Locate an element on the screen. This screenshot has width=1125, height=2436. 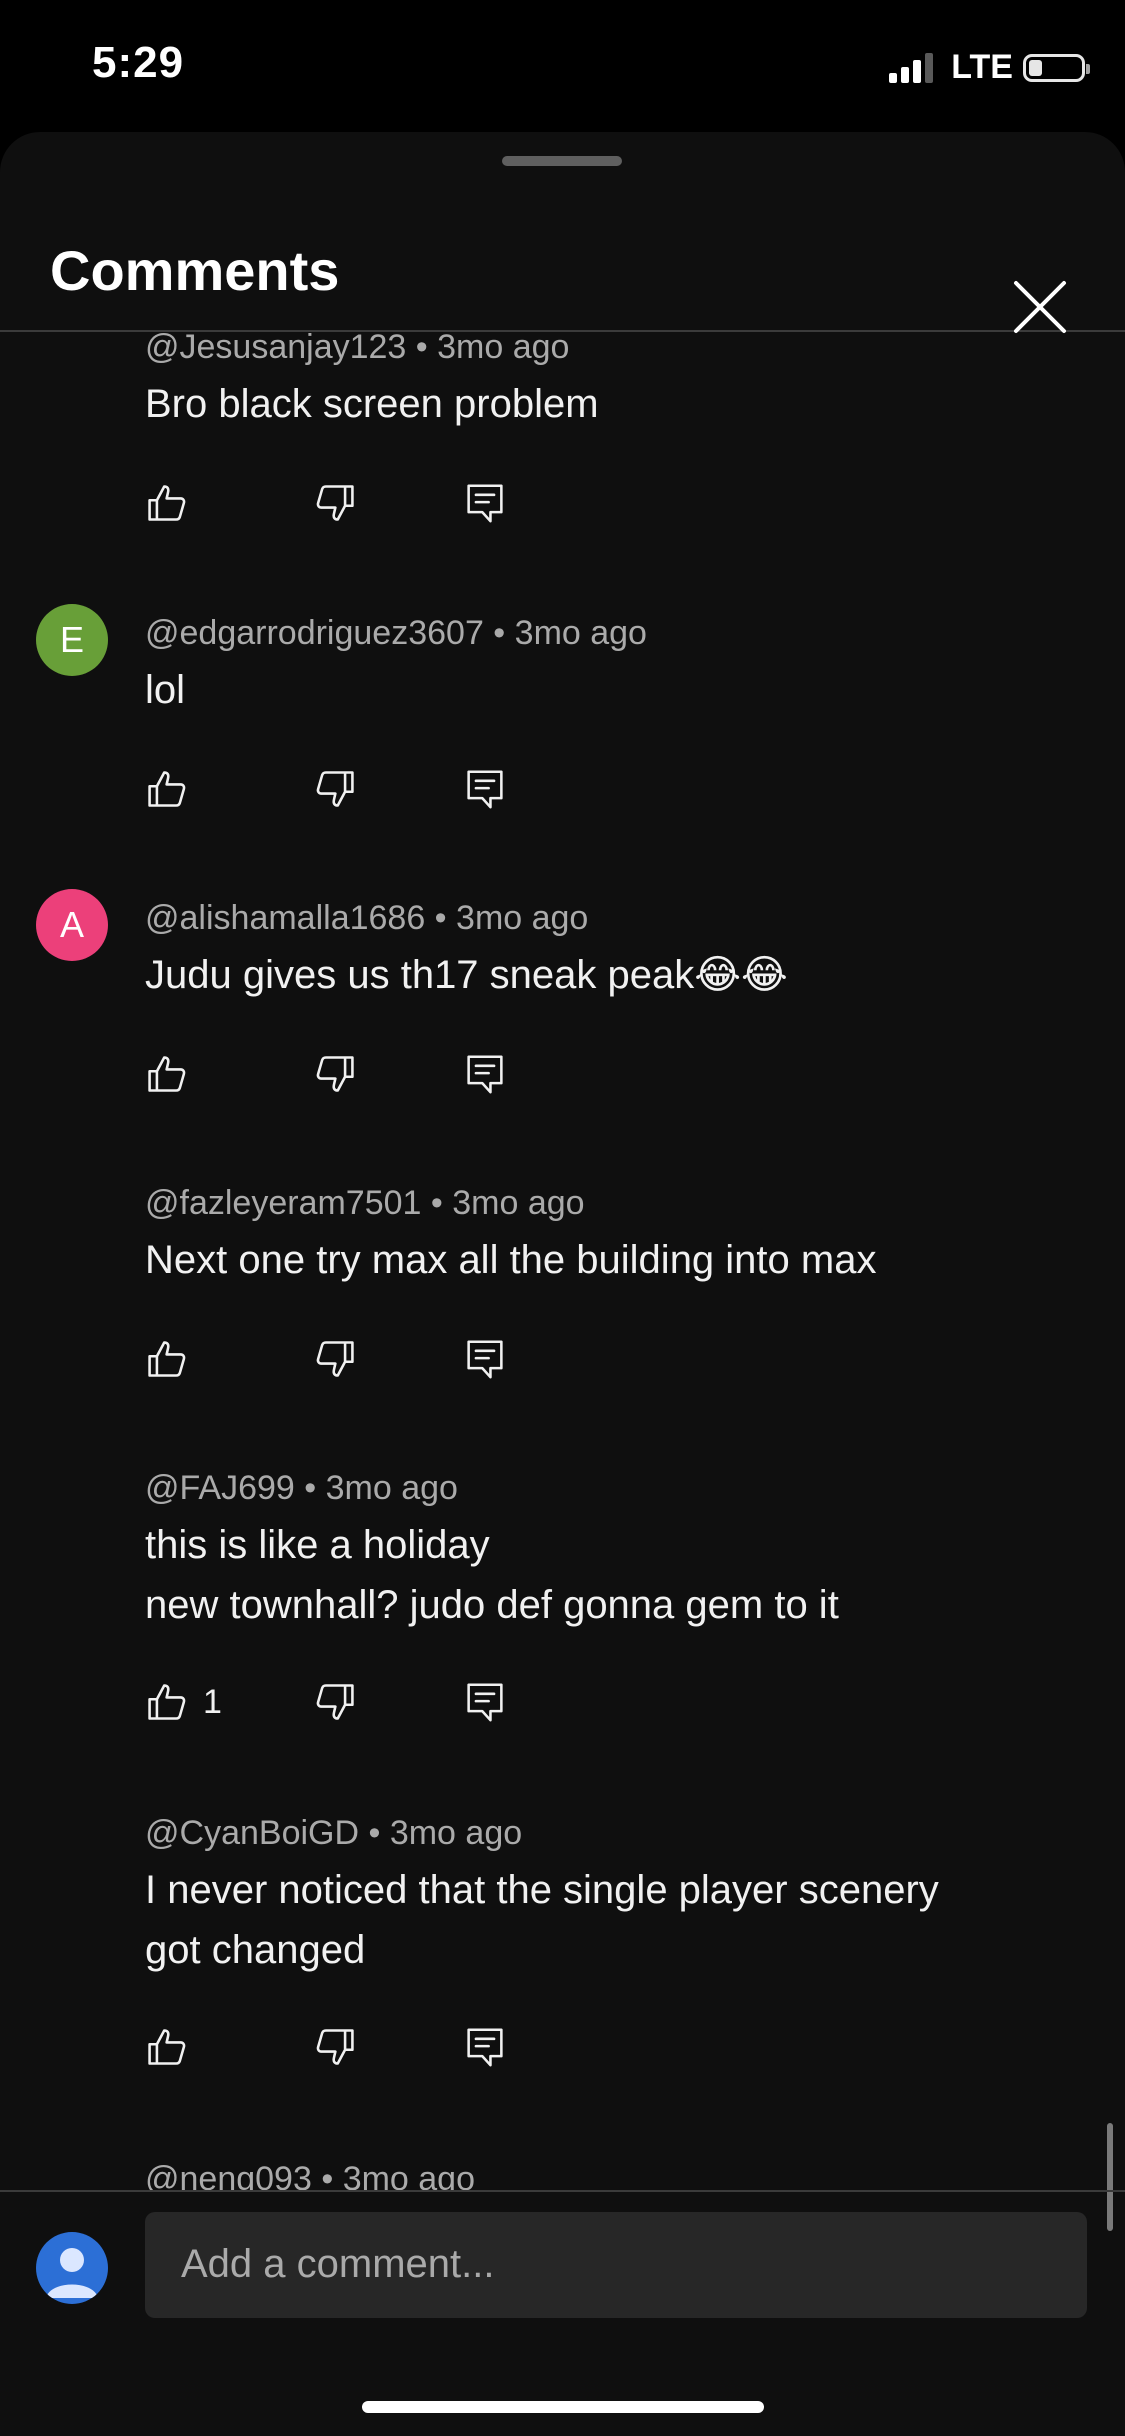
like-button: 1 is located at coordinates (183, 1702).